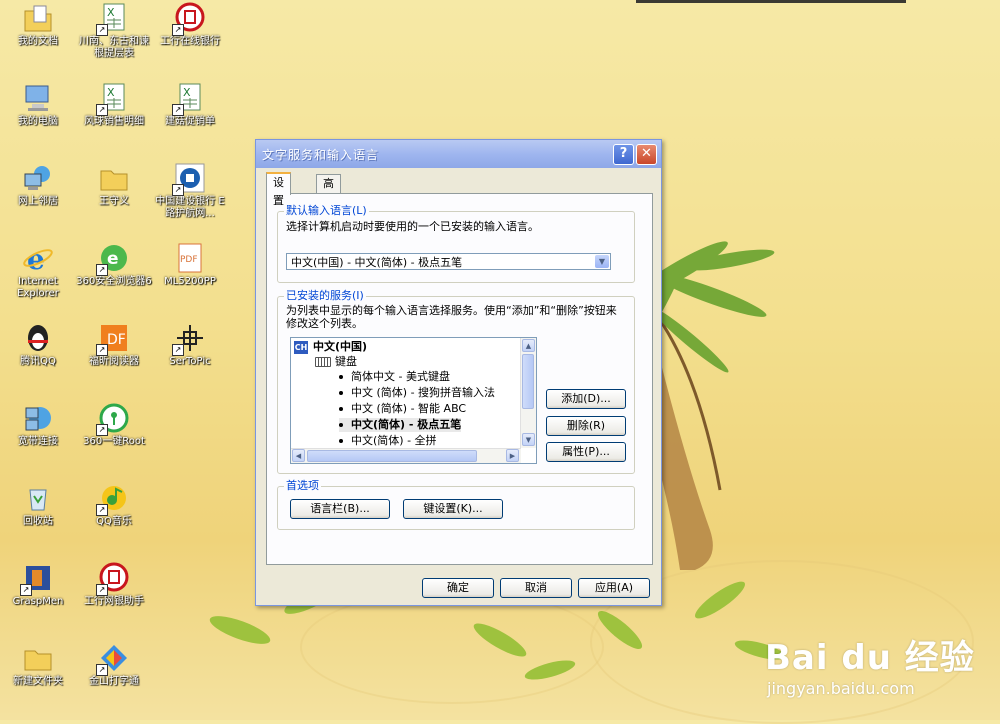 The height and width of the screenshot is (724, 1000). I want to click on qq-penguin-icon, so click(38, 338).